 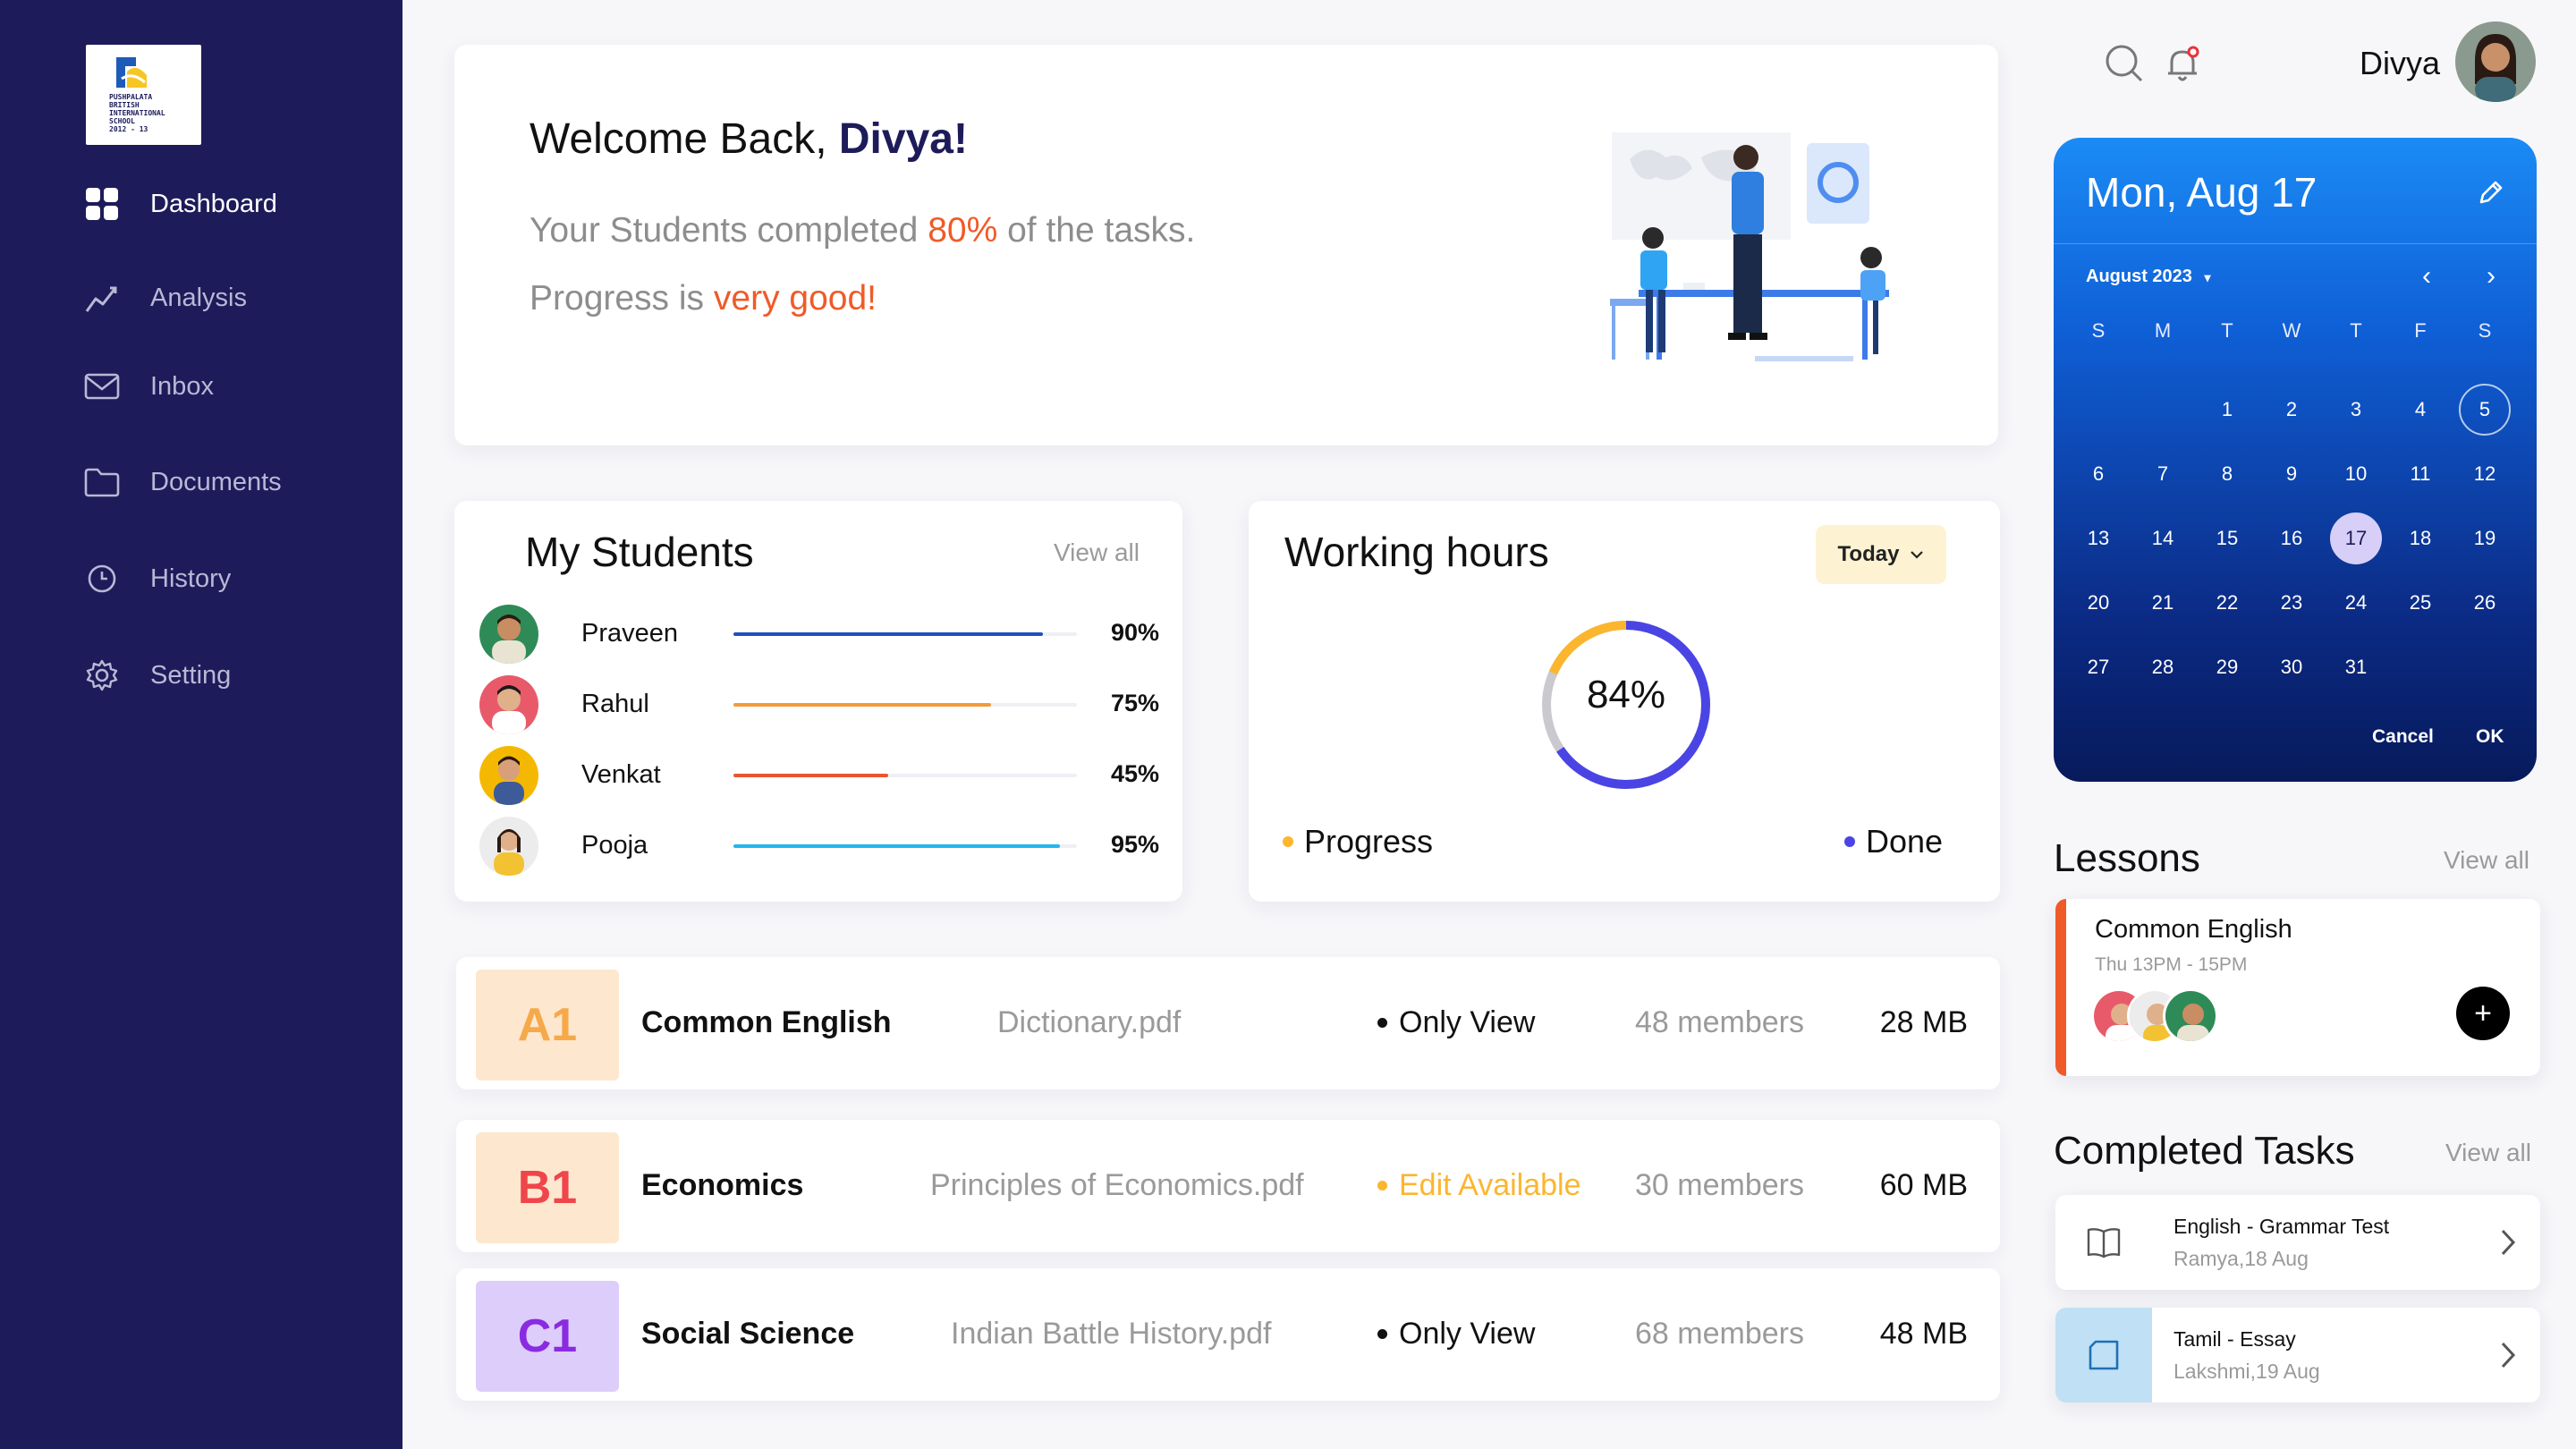 What do you see at coordinates (165, 297) in the screenshot?
I see `sidebar-item-analysis: Analysis` at bounding box center [165, 297].